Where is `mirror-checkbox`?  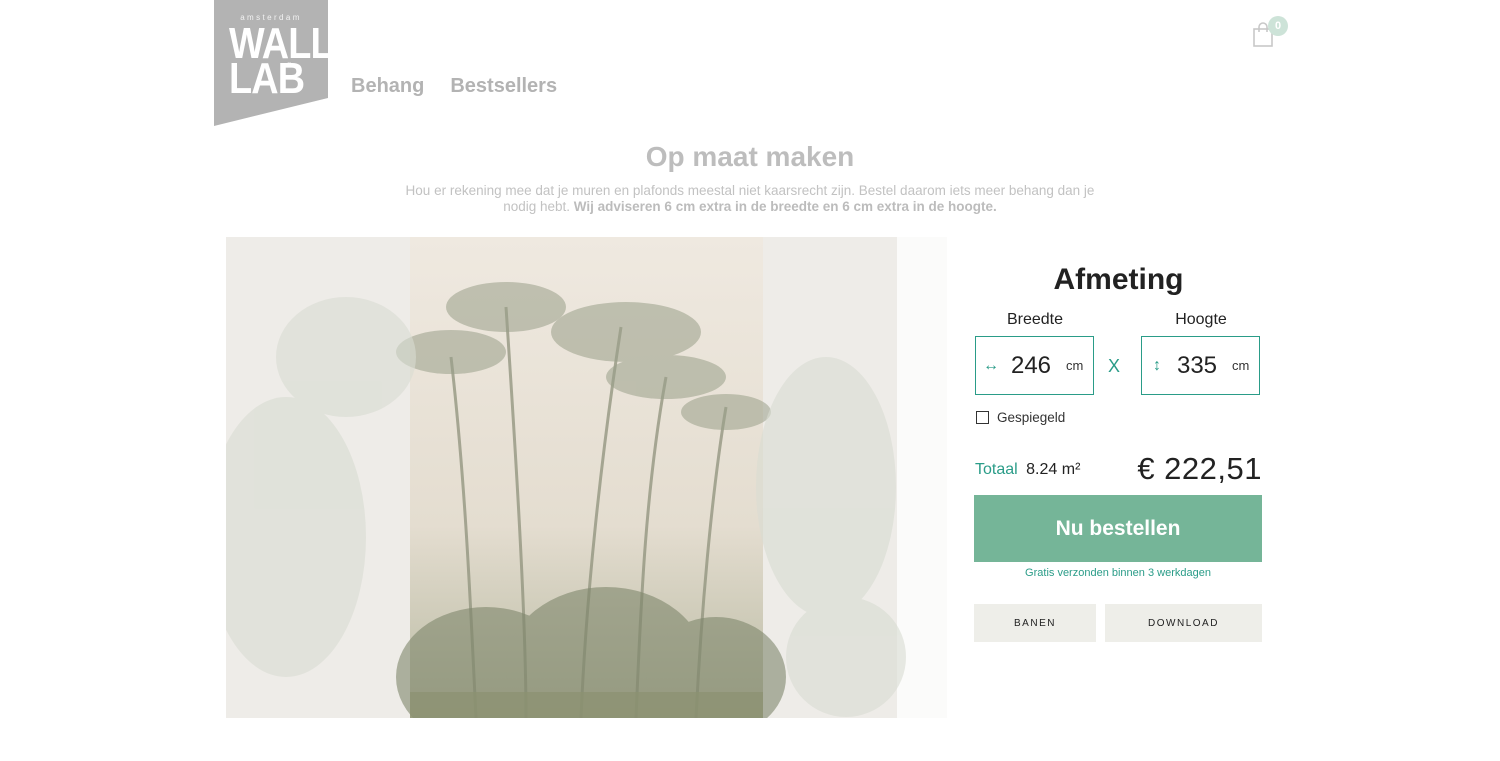
mirror-checkbox is located at coordinates (982, 417).